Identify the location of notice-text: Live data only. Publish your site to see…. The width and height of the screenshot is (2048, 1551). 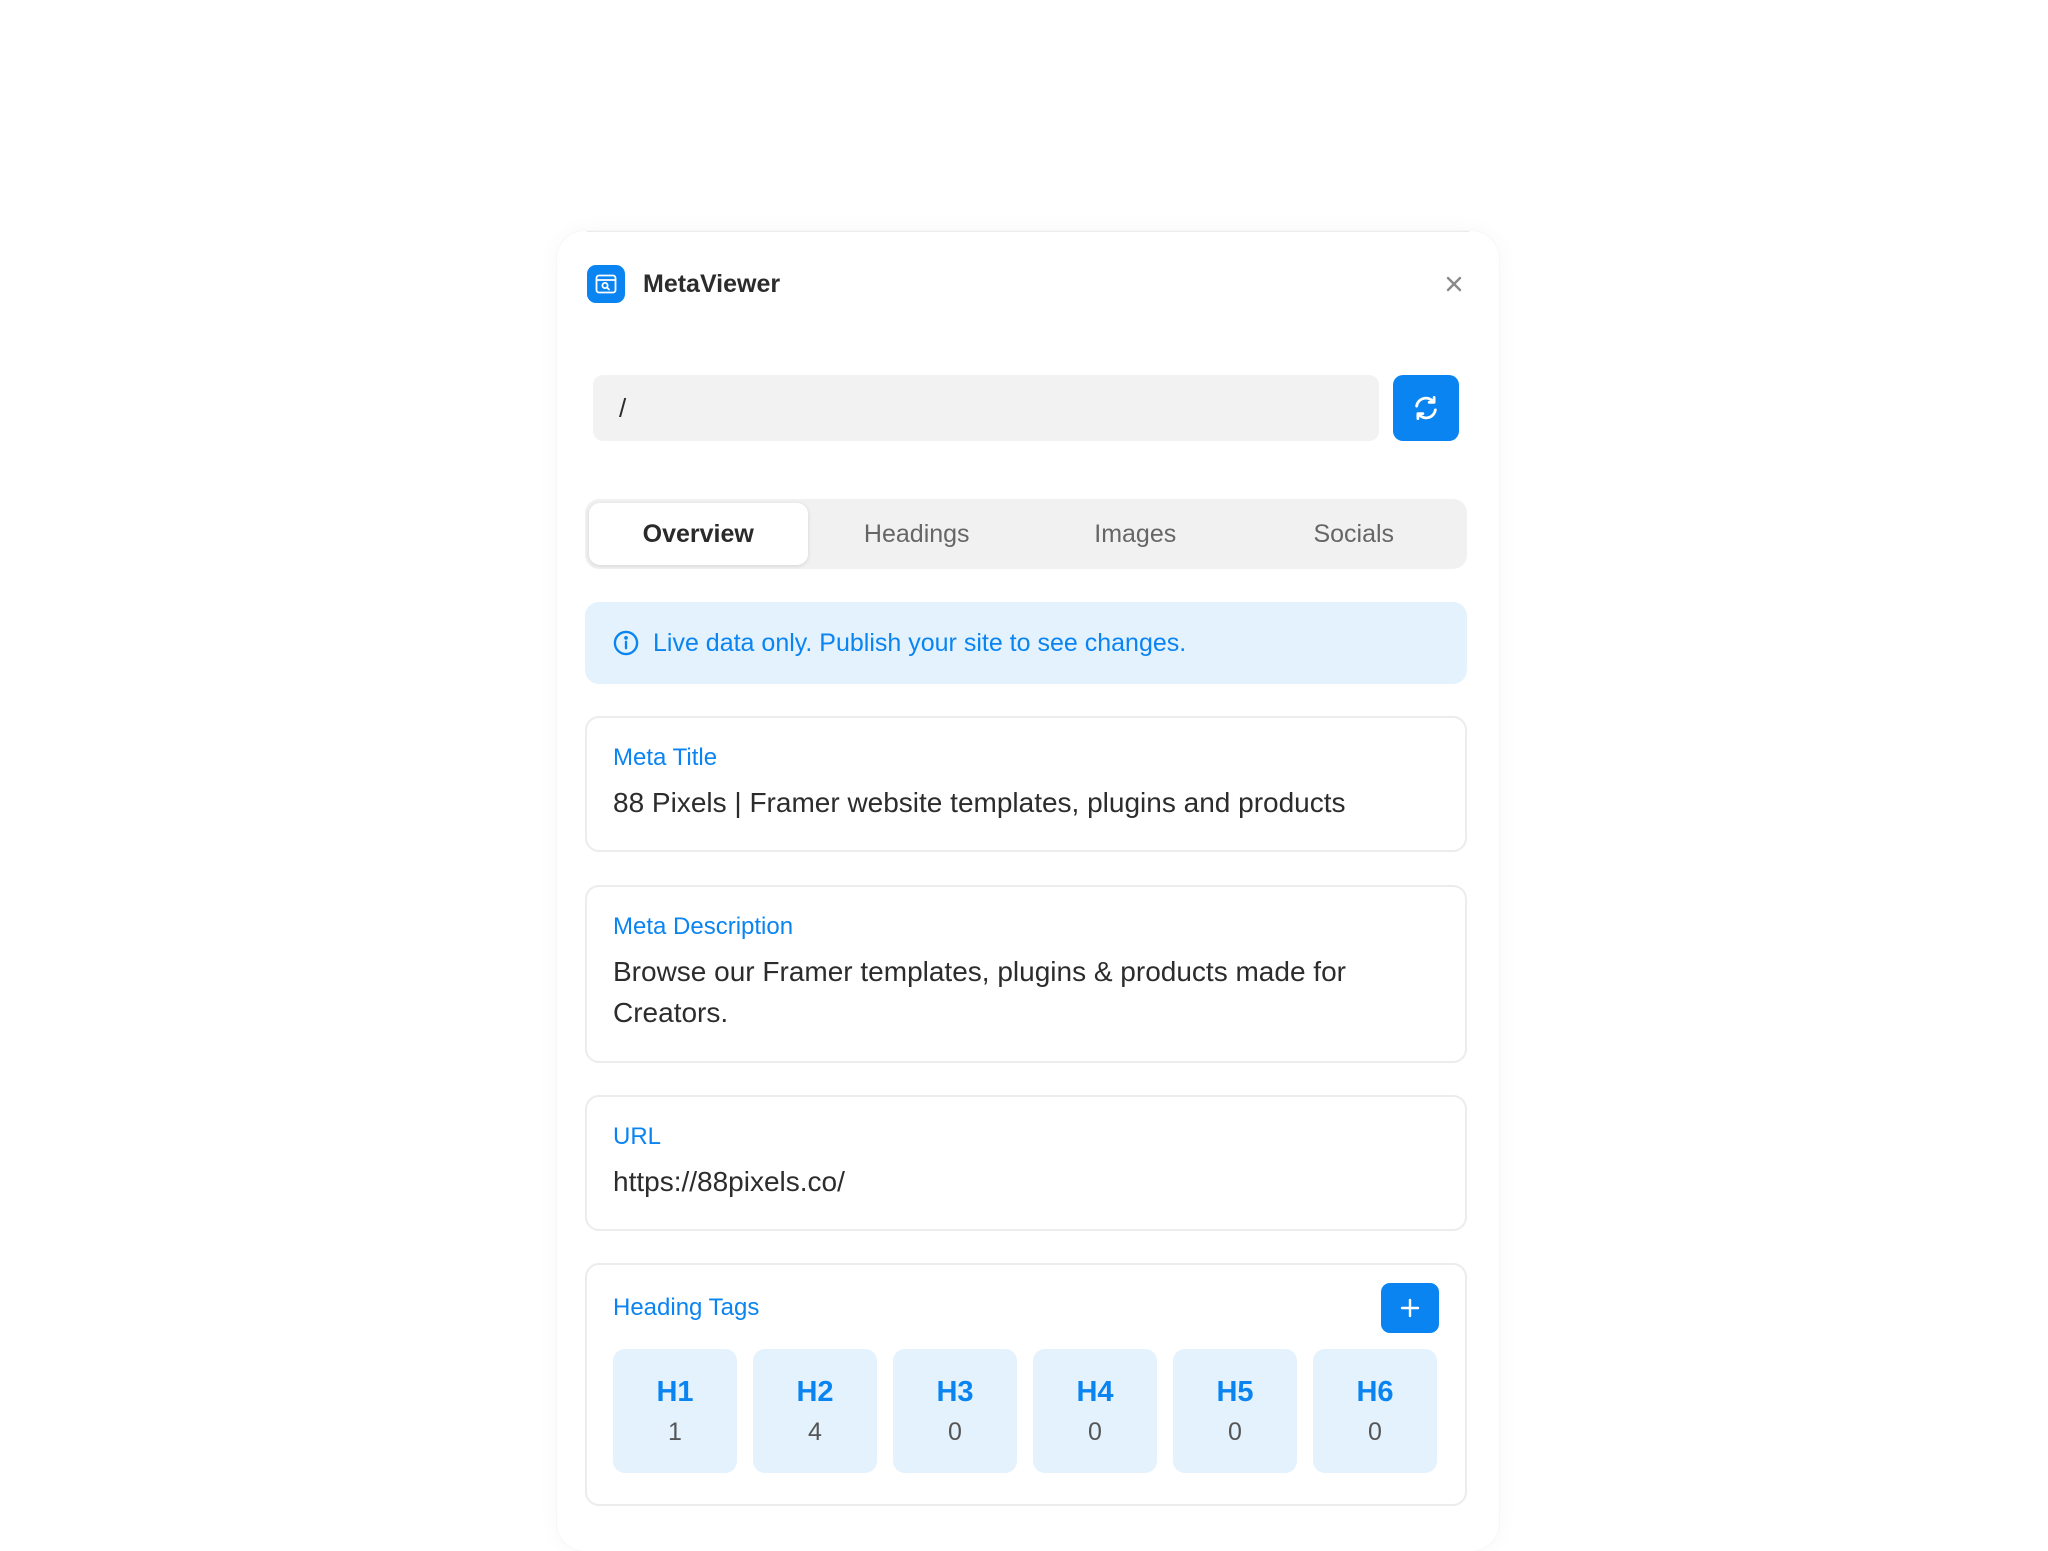
(920, 642).